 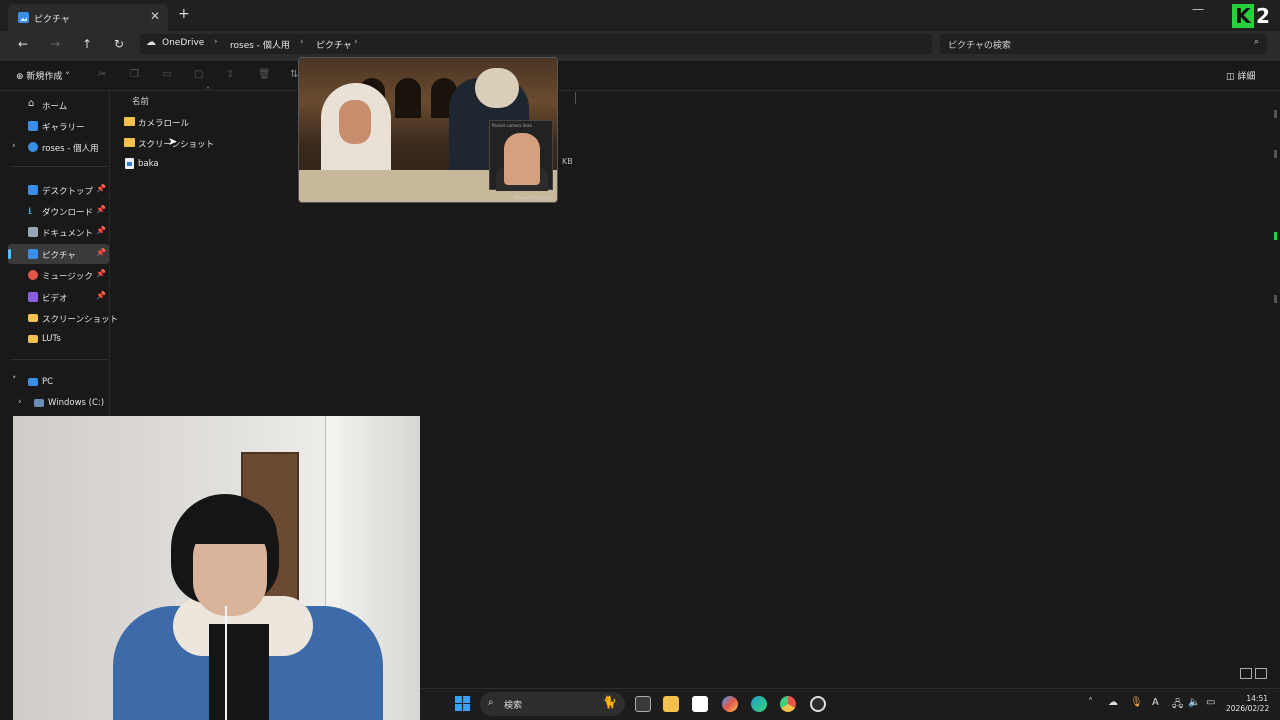 What do you see at coordinates (14, 381) in the screenshot?
I see `chevron-down-icon: ˅` at bounding box center [14, 381].